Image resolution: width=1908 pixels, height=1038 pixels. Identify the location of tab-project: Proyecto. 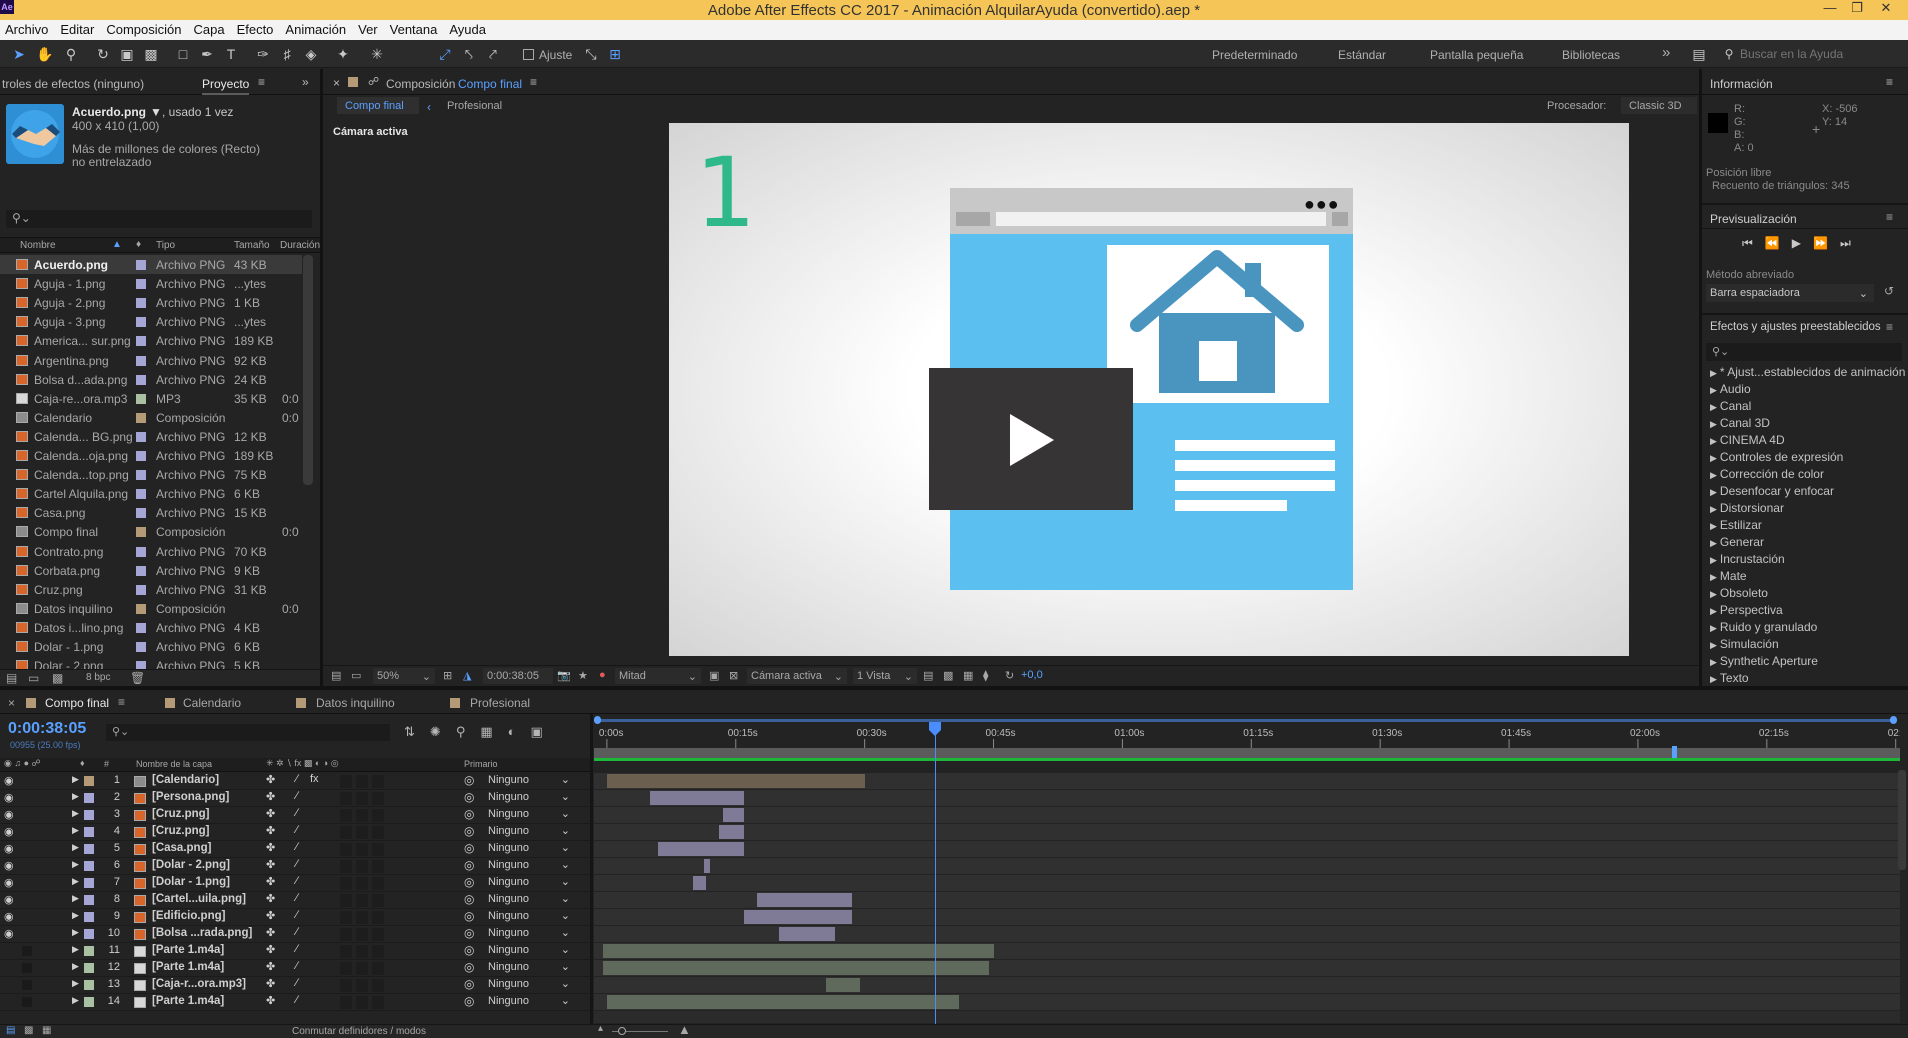
(226, 86).